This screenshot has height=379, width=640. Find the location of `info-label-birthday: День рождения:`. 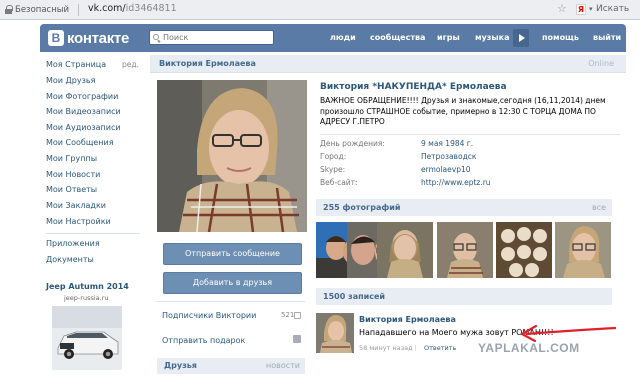

info-label-birthday: День рождения: is located at coordinates (352, 143).